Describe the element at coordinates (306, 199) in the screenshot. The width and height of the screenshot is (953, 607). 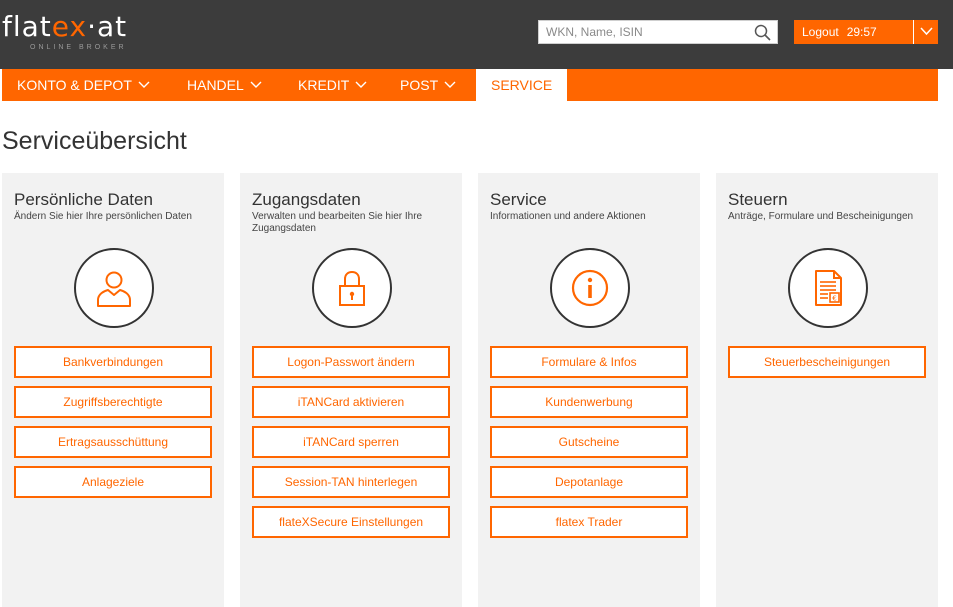
I see `card-title: Zugangsdaten` at that location.